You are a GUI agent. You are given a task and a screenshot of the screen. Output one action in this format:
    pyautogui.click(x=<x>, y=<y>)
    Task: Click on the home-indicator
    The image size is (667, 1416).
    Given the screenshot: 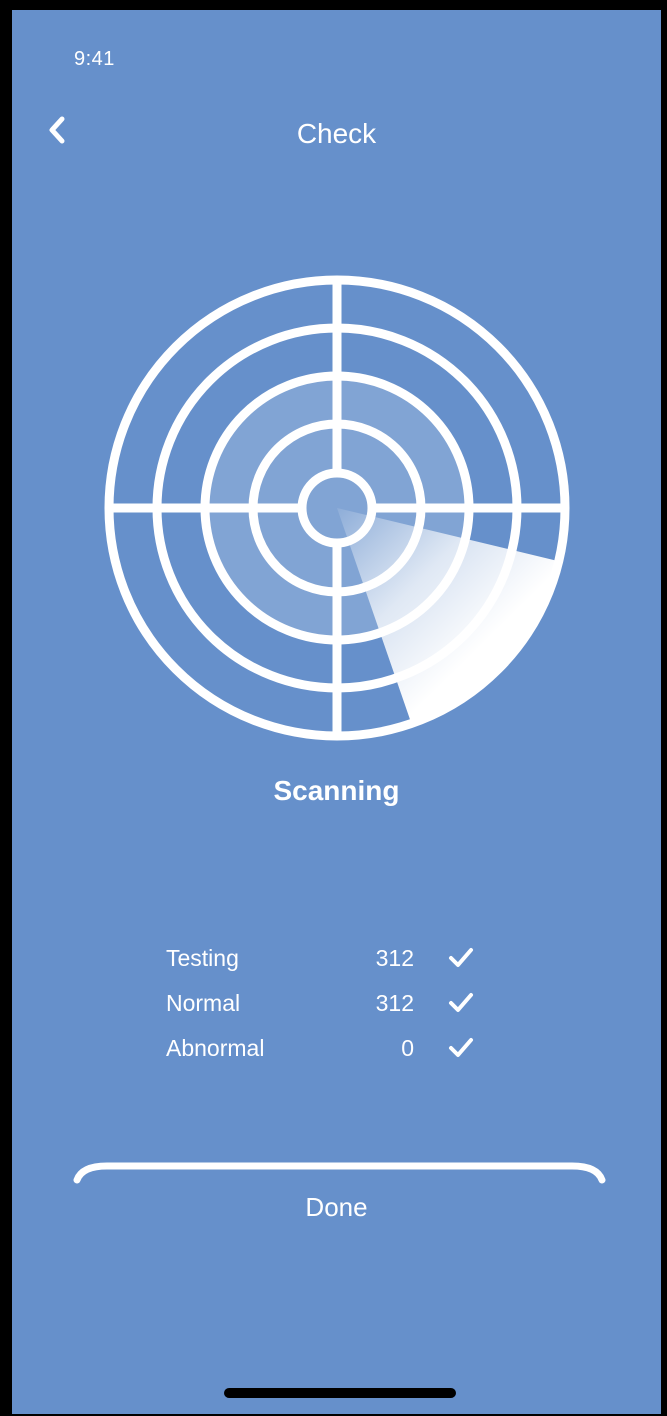 What is the action you would take?
    pyautogui.click(x=340, y=1393)
    